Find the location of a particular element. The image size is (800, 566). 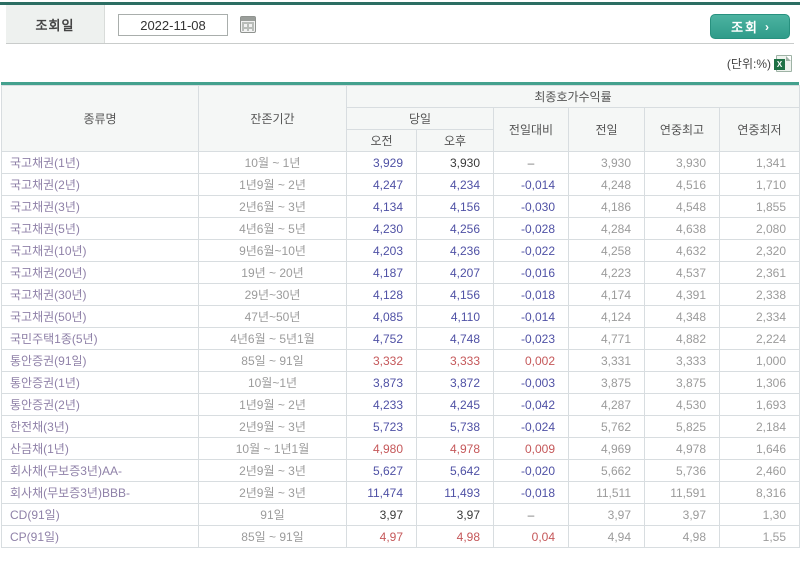

am-yield-cell: 5,723 is located at coordinates (381, 426).